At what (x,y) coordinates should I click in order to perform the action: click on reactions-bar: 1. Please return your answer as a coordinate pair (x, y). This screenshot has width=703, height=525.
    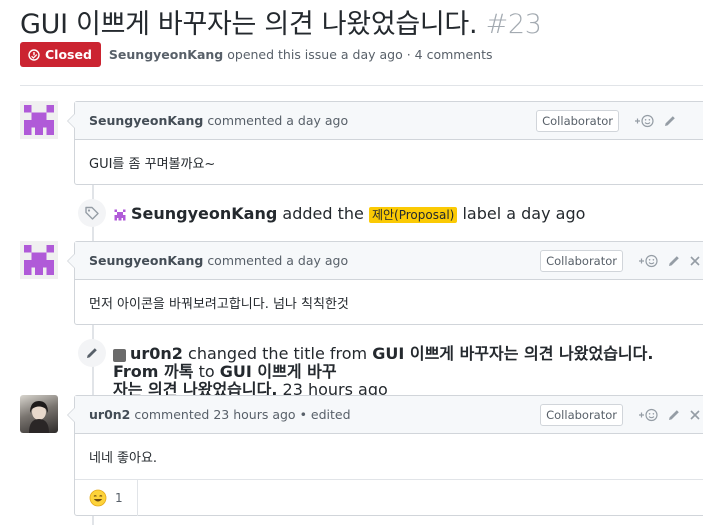
    Looking at the image, I should click on (389, 497).